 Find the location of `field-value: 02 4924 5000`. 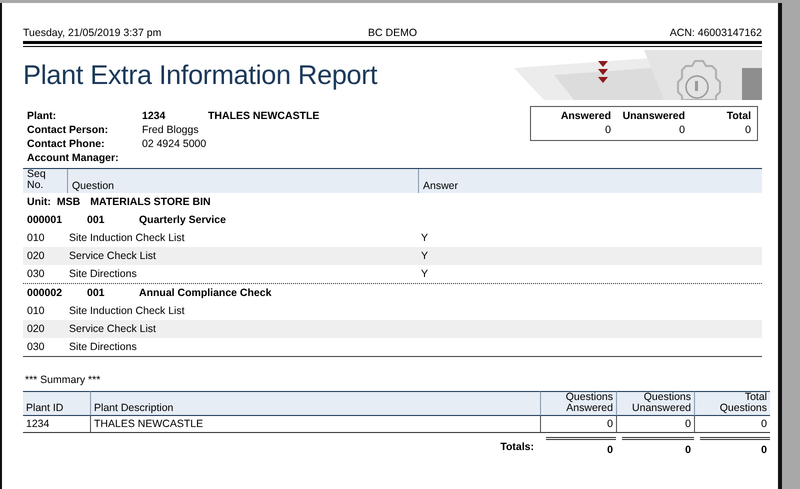

field-value: 02 4924 5000 is located at coordinates (175, 144).